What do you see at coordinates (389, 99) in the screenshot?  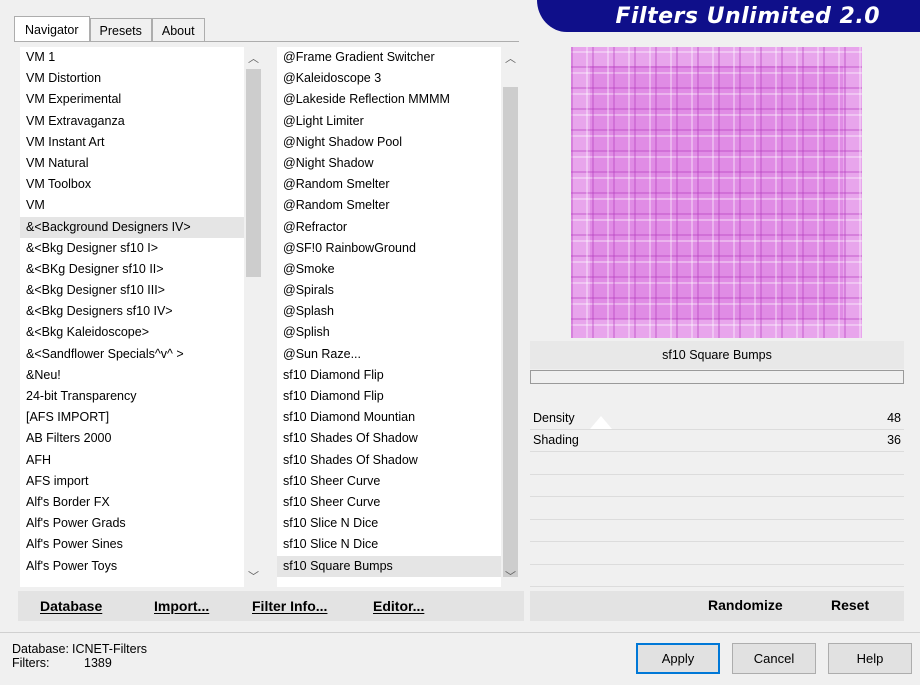 I see `list-item: @Lakeside Reflection MMMM` at bounding box center [389, 99].